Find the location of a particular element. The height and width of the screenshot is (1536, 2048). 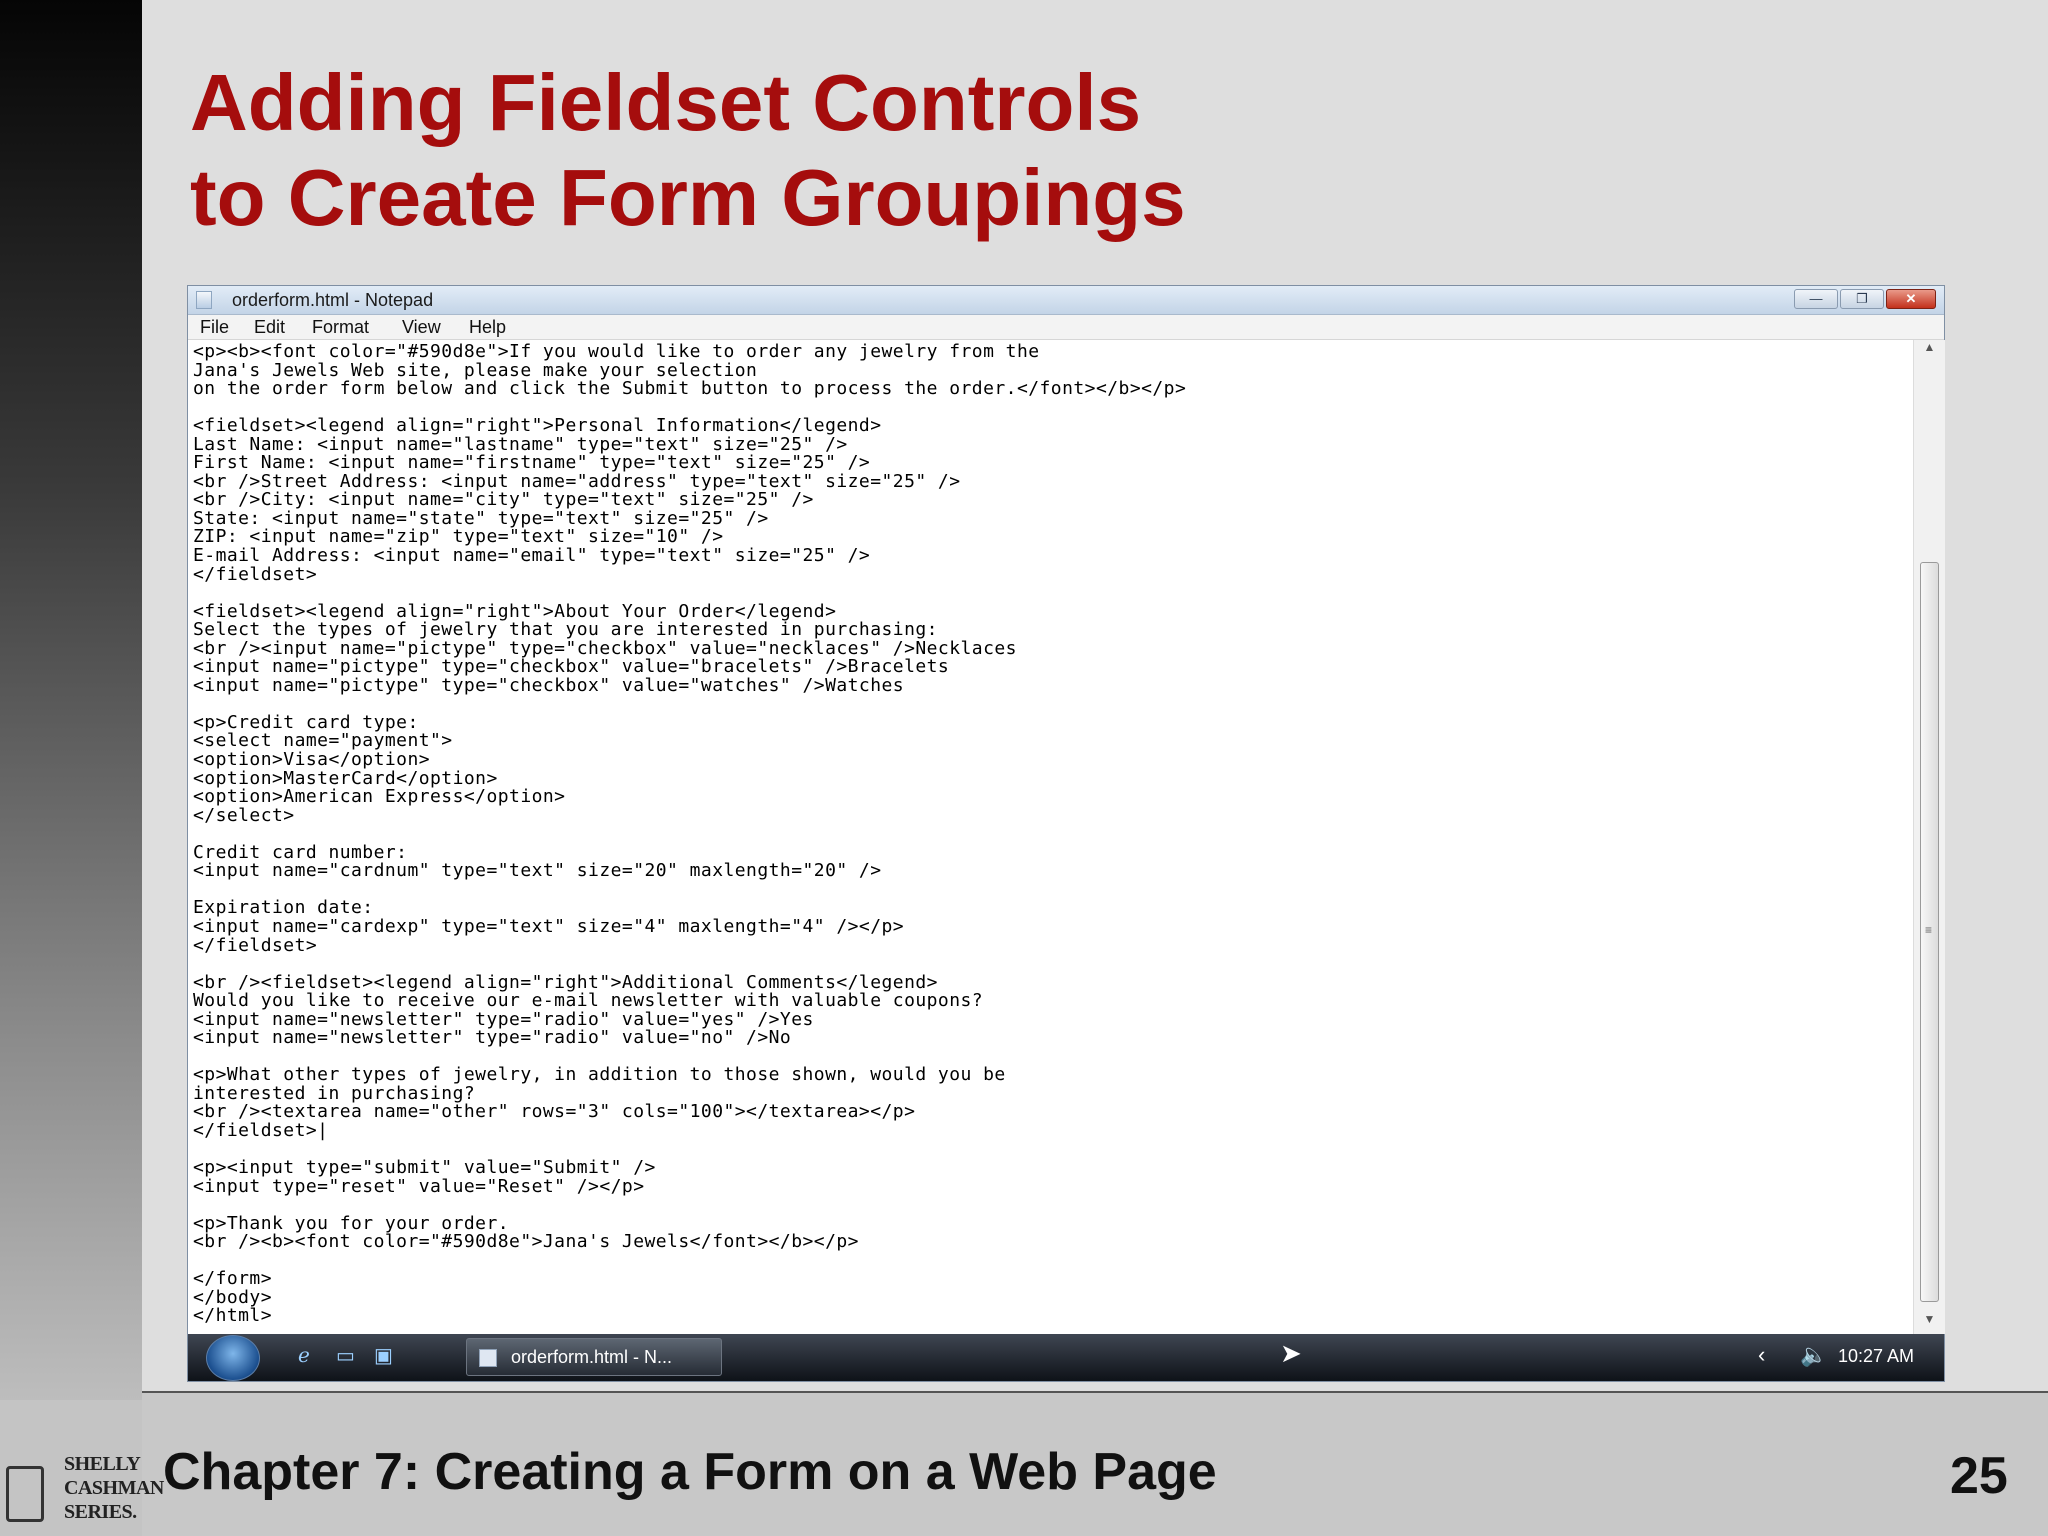

footer-chapter-title: Chapter 7: Creating a Form on a Web Page is located at coordinates (690, 1472).